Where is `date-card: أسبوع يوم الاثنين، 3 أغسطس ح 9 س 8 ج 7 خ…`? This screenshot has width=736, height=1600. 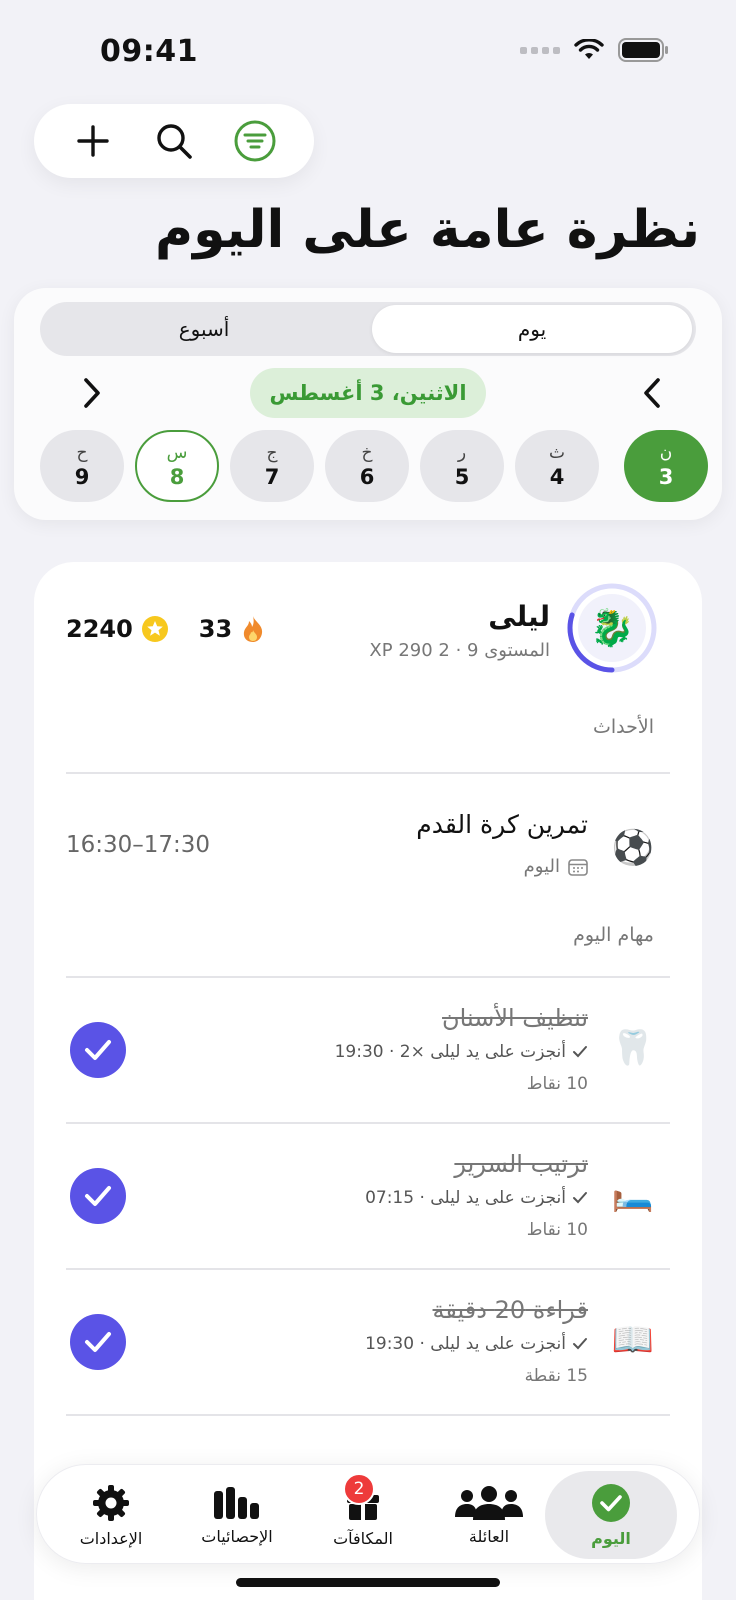
date-card: أسبوع يوم الاثنين، 3 أغسطس ح 9 س 8 ج 7 خ… is located at coordinates (368, 404).